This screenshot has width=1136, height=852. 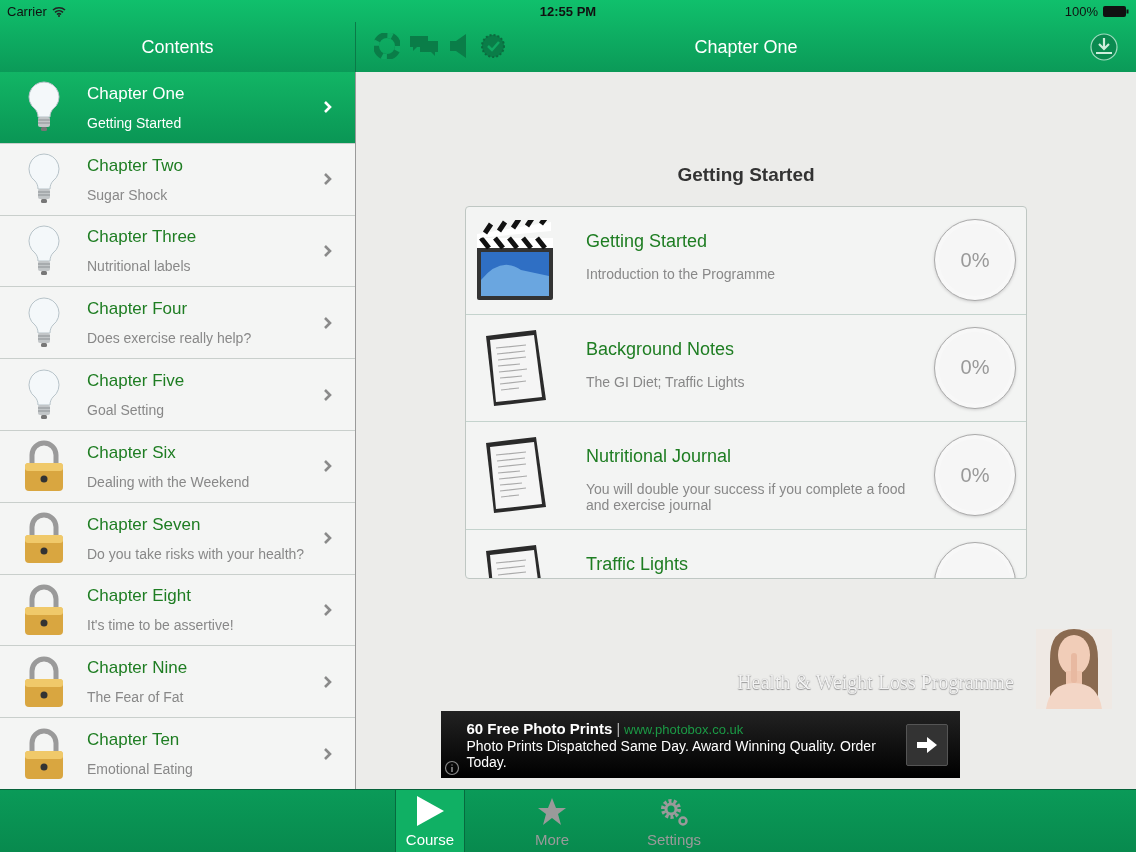 I want to click on ad-headline: 60 Free Photo Prints, so click(x=539, y=728).